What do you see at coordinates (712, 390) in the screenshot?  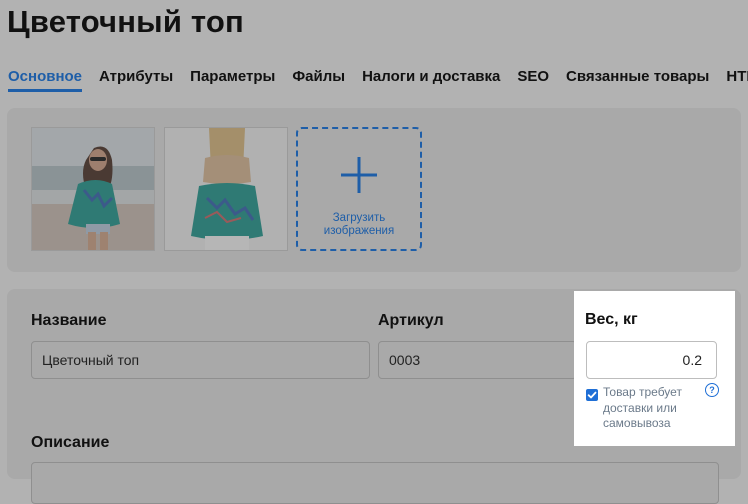 I see `question-circle-icon: ?` at bounding box center [712, 390].